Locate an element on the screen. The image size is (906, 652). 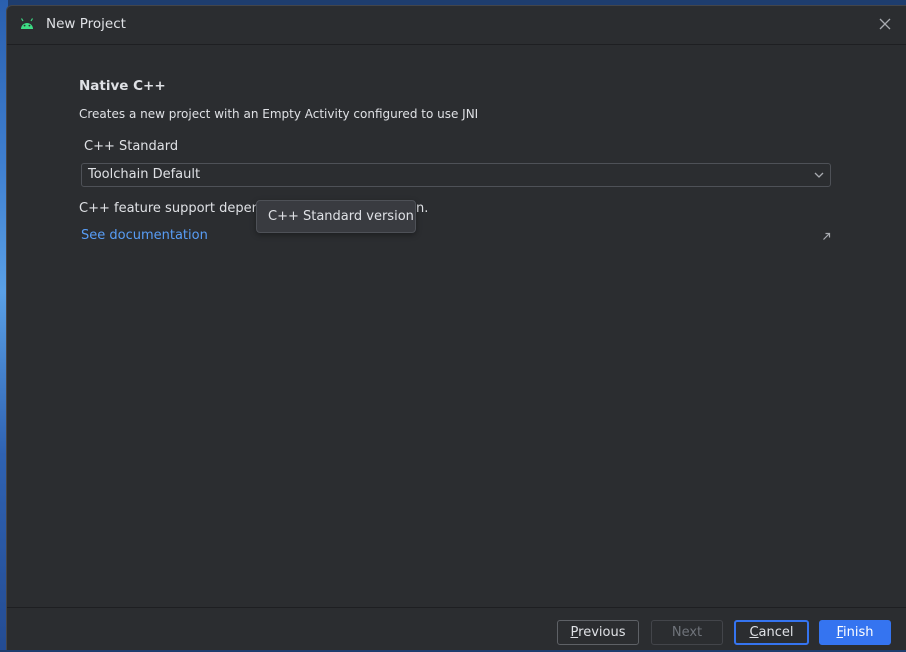
window-title: New Project is located at coordinates (86, 24).